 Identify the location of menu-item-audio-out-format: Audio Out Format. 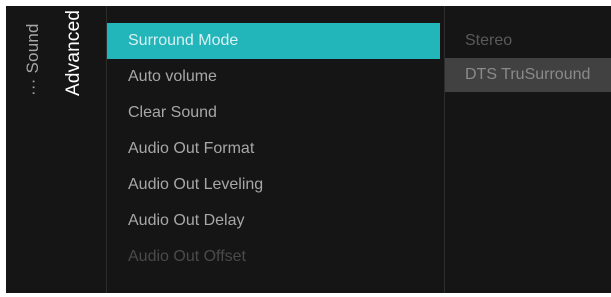
(273, 149).